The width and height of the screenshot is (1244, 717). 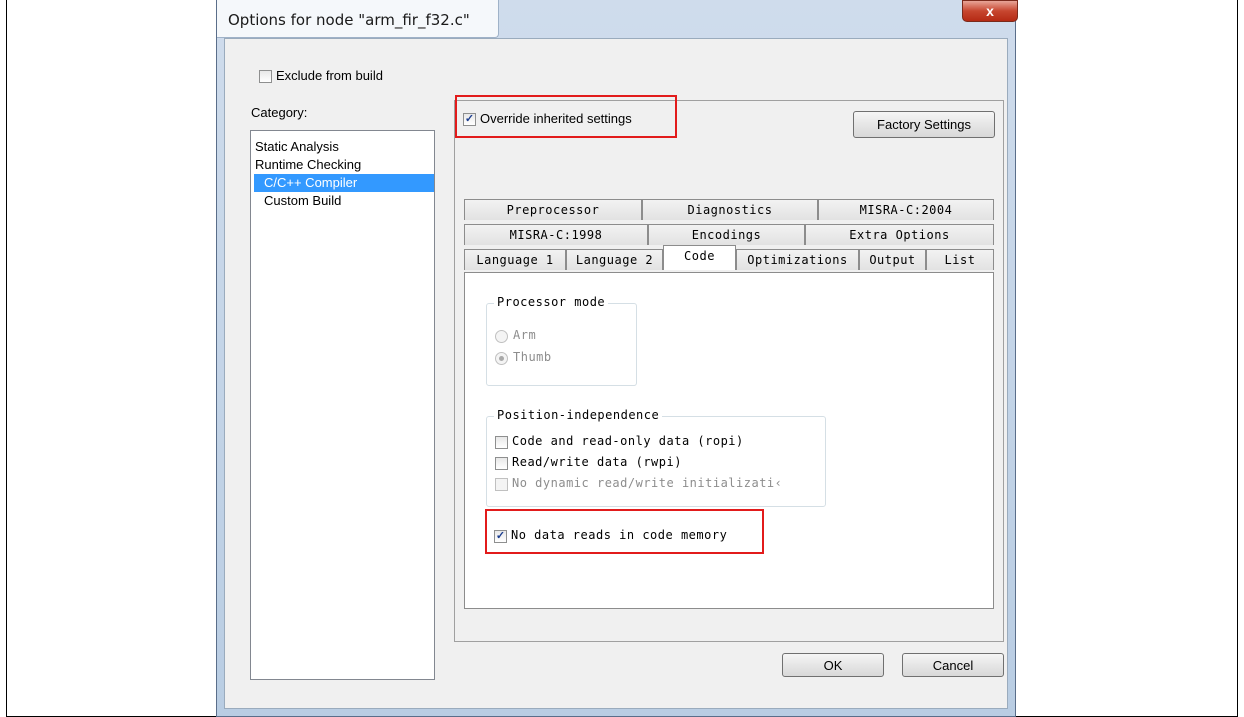 I want to click on exclude-from-build-checkbox, so click(x=265, y=76).